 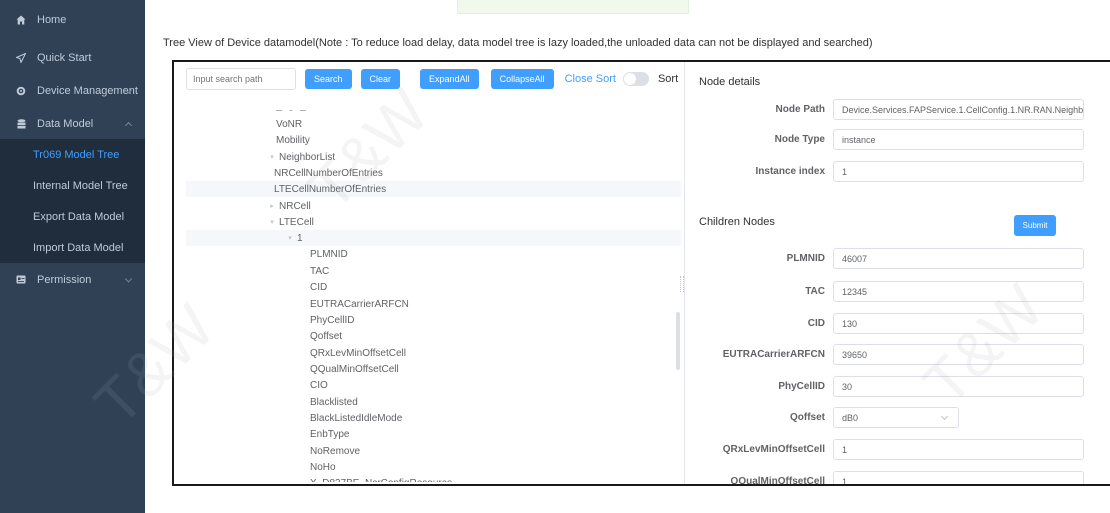 What do you see at coordinates (433, 434) in the screenshot?
I see `tree-node: EnbType` at bounding box center [433, 434].